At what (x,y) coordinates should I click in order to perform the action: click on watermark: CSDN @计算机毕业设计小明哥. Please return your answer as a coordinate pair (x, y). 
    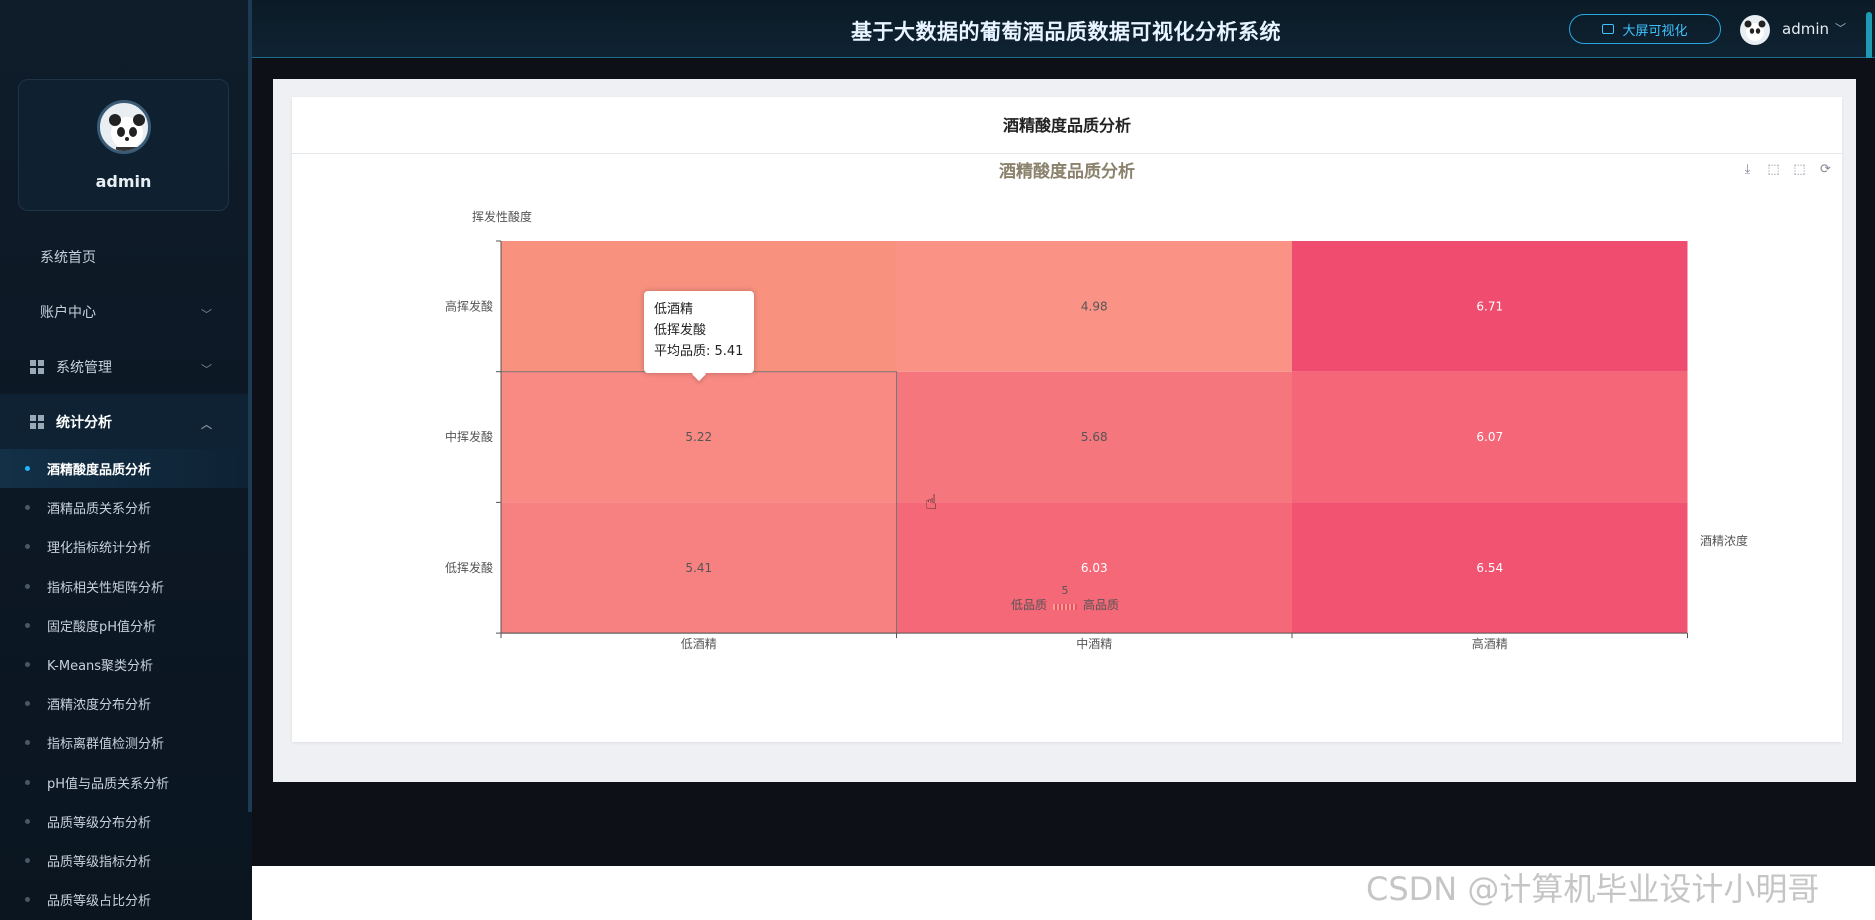
    Looking at the image, I should click on (1593, 889).